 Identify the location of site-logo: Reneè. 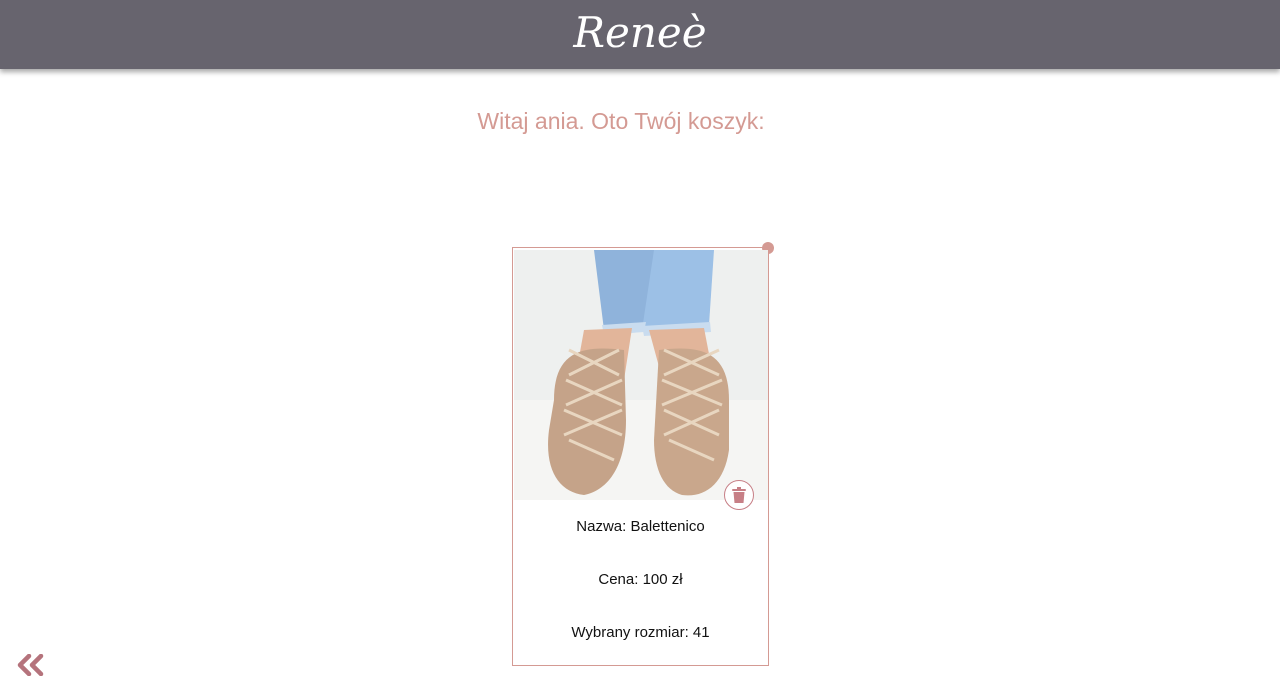
(639, 32).